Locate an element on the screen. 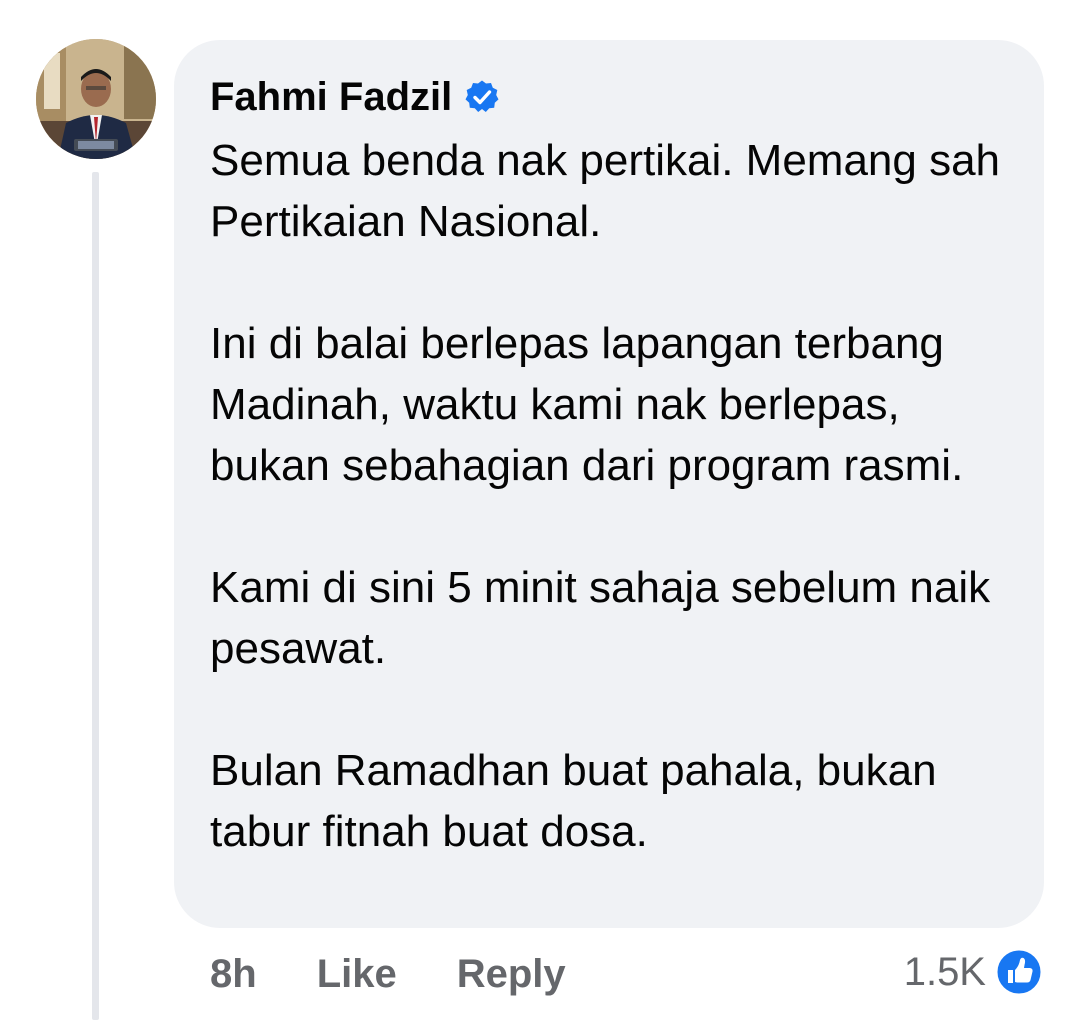 The image size is (1080, 1020). comment-actions: 8h Like Reply is located at coordinates (388, 974).